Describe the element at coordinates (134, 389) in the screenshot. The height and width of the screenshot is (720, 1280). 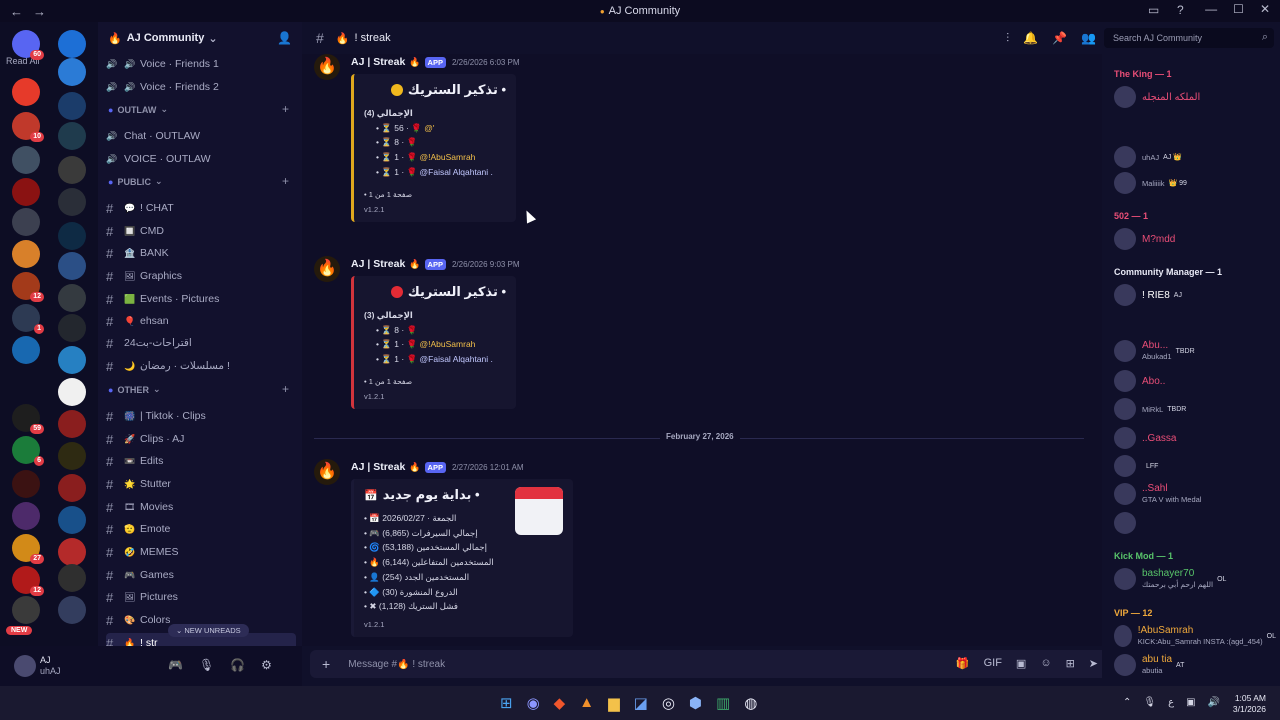
I see `category-header: ● OTHER ⌄` at that location.